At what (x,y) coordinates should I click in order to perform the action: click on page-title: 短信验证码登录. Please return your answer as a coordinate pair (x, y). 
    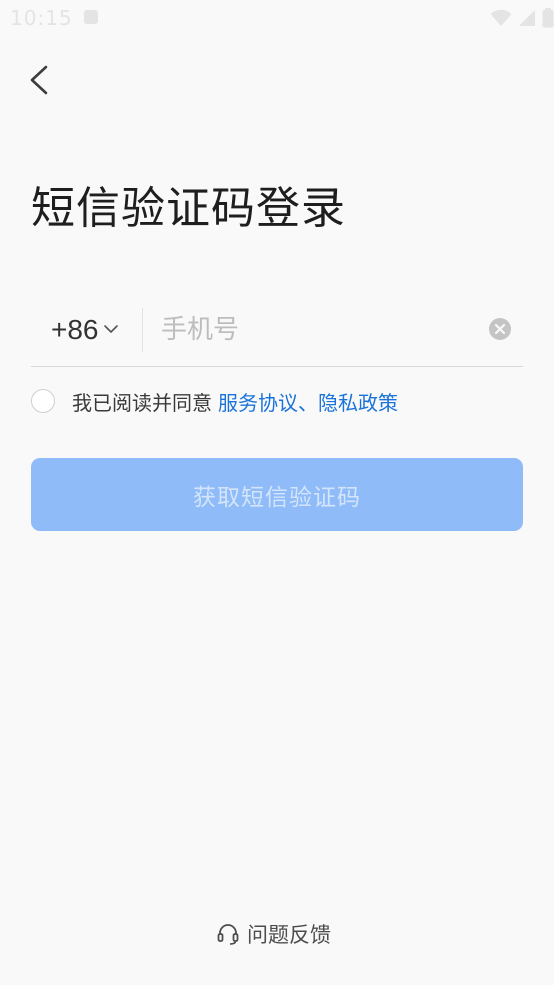
    Looking at the image, I should click on (188, 208).